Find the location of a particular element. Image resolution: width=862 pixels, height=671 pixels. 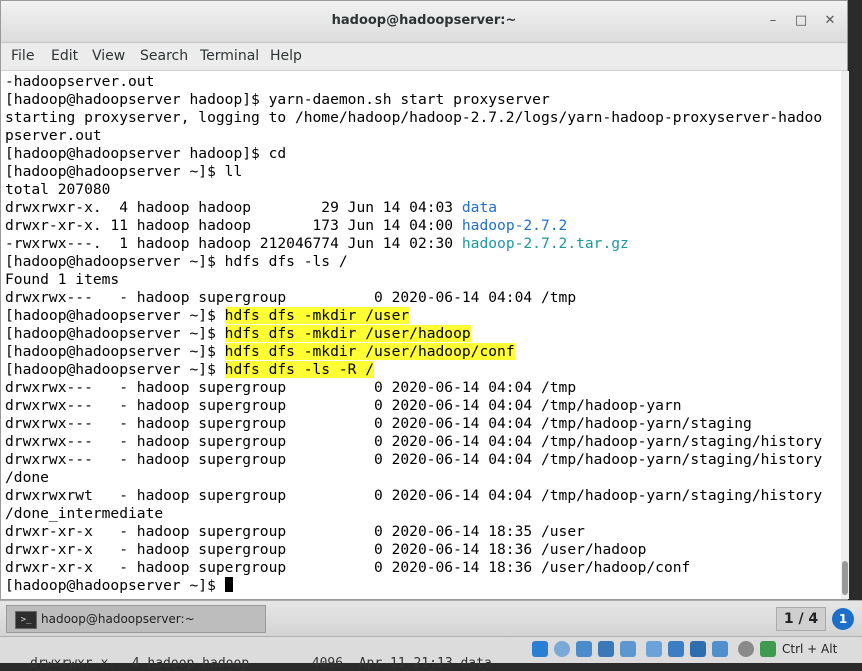

menu-edit: Edit is located at coordinates (64, 56).